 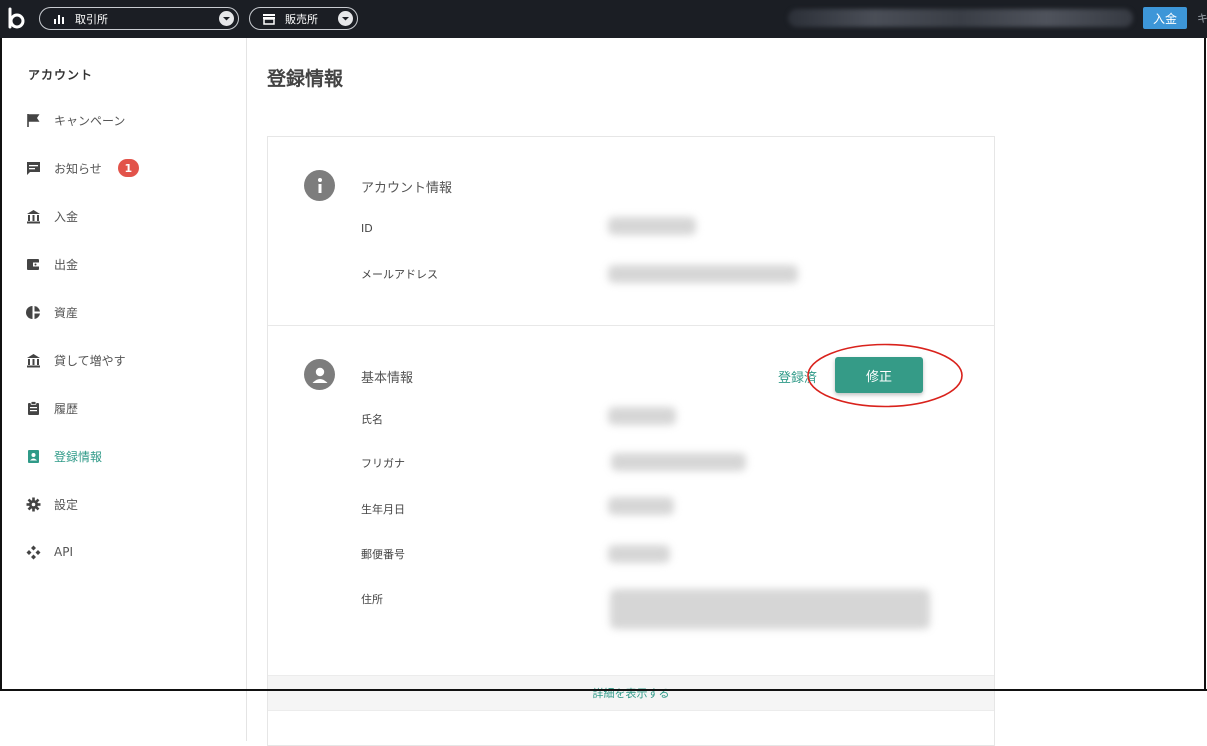 What do you see at coordinates (63, 552) in the screenshot?
I see `sidebar-item-label: API` at bounding box center [63, 552].